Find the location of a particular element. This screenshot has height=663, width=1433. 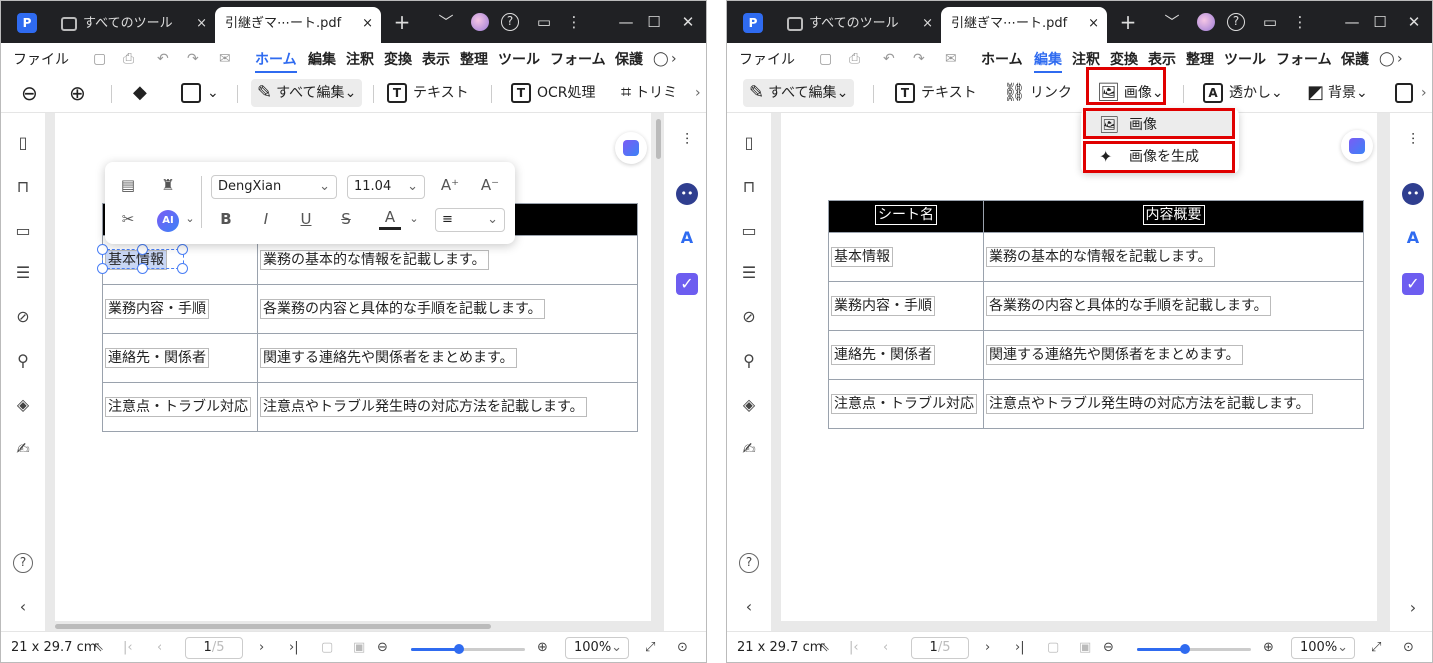

decrease-font-icon: A⁻ is located at coordinates (490, 185).